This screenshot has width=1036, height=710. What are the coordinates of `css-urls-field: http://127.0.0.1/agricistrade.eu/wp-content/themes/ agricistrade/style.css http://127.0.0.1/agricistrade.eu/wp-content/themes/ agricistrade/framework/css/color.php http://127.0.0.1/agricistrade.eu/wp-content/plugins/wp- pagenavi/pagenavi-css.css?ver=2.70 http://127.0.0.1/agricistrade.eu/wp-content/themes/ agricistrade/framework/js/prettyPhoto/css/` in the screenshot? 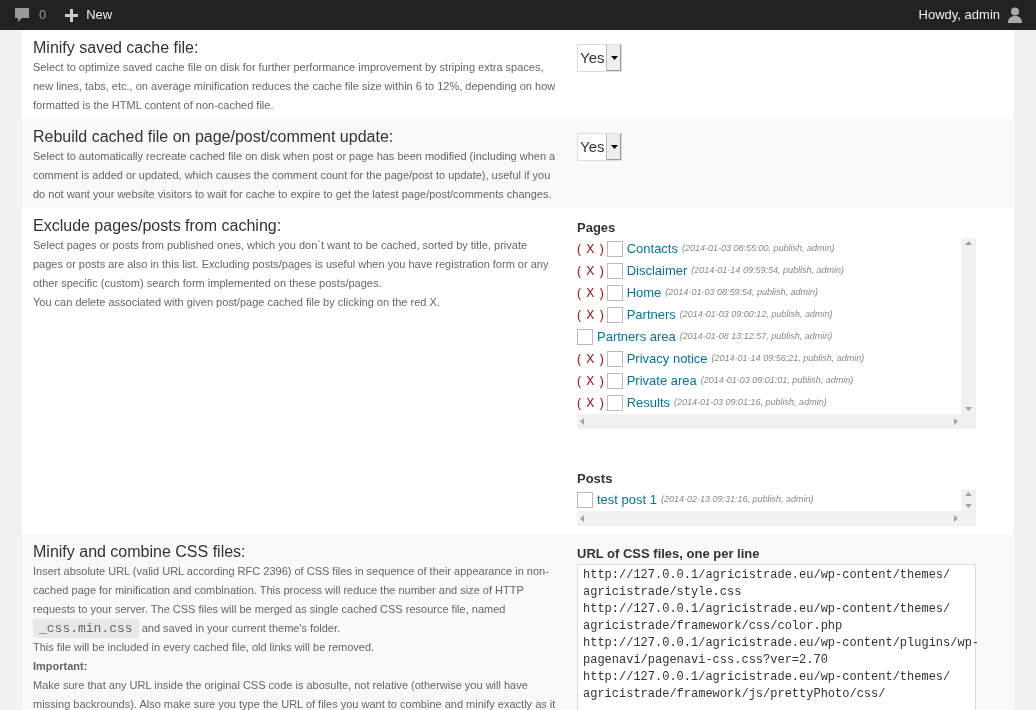 It's located at (776, 637).